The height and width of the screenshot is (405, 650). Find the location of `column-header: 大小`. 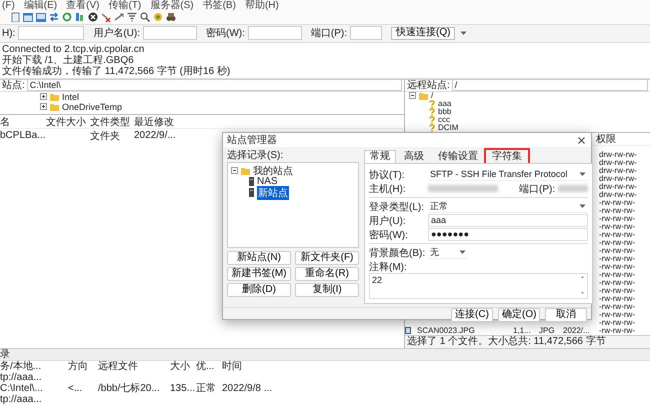

column-header: 大小 is located at coordinates (183, 366).